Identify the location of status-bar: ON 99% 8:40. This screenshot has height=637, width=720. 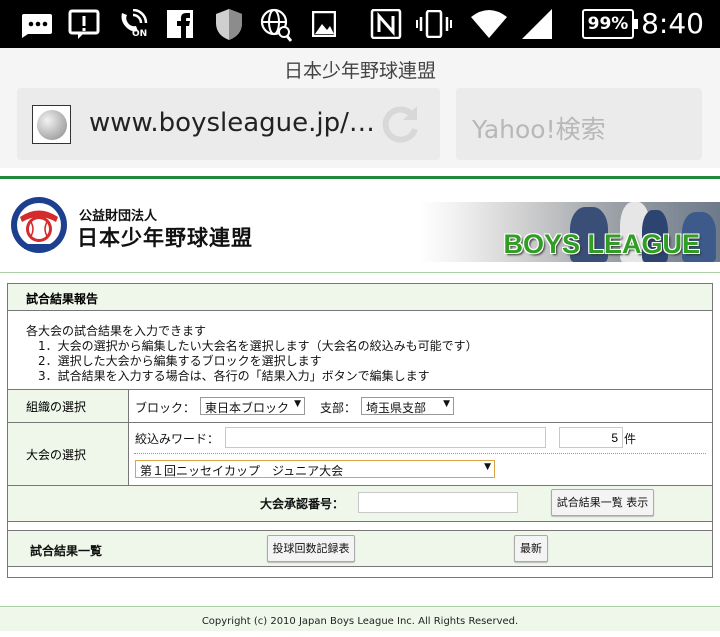
(360, 24).